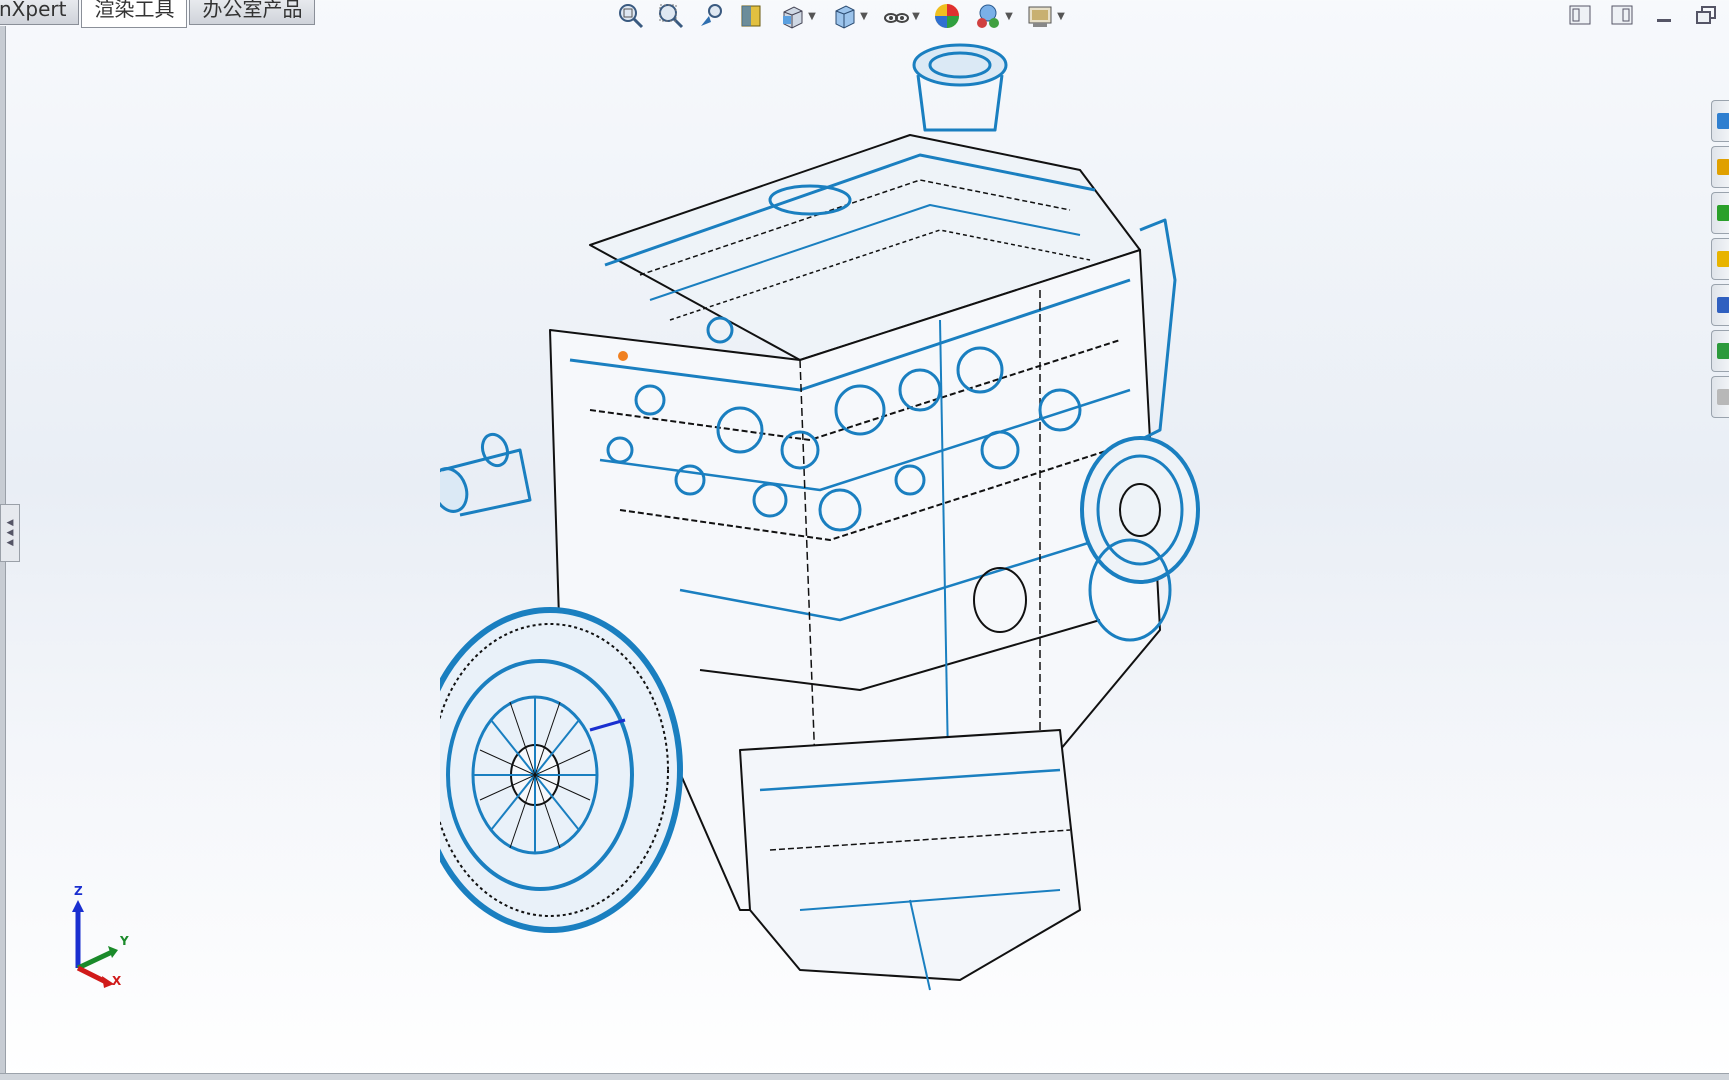  I want to click on tile-right-icon, so click(1622, 15).